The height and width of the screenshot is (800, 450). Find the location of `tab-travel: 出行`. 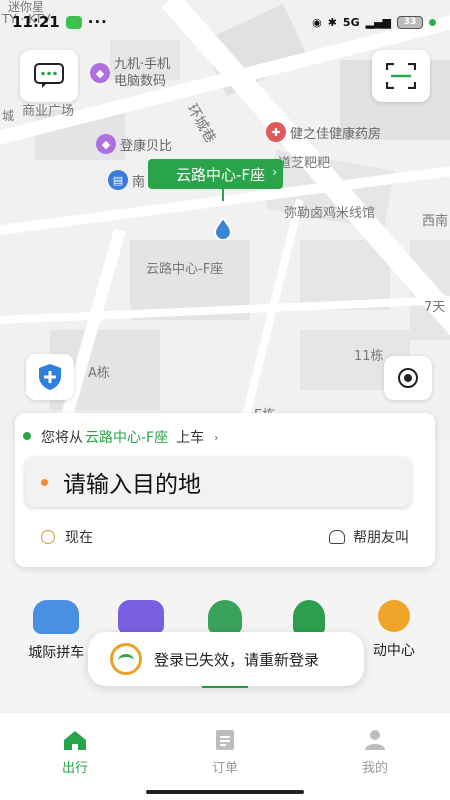

tab-travel: 出行 is located at coordinates (75, 756).